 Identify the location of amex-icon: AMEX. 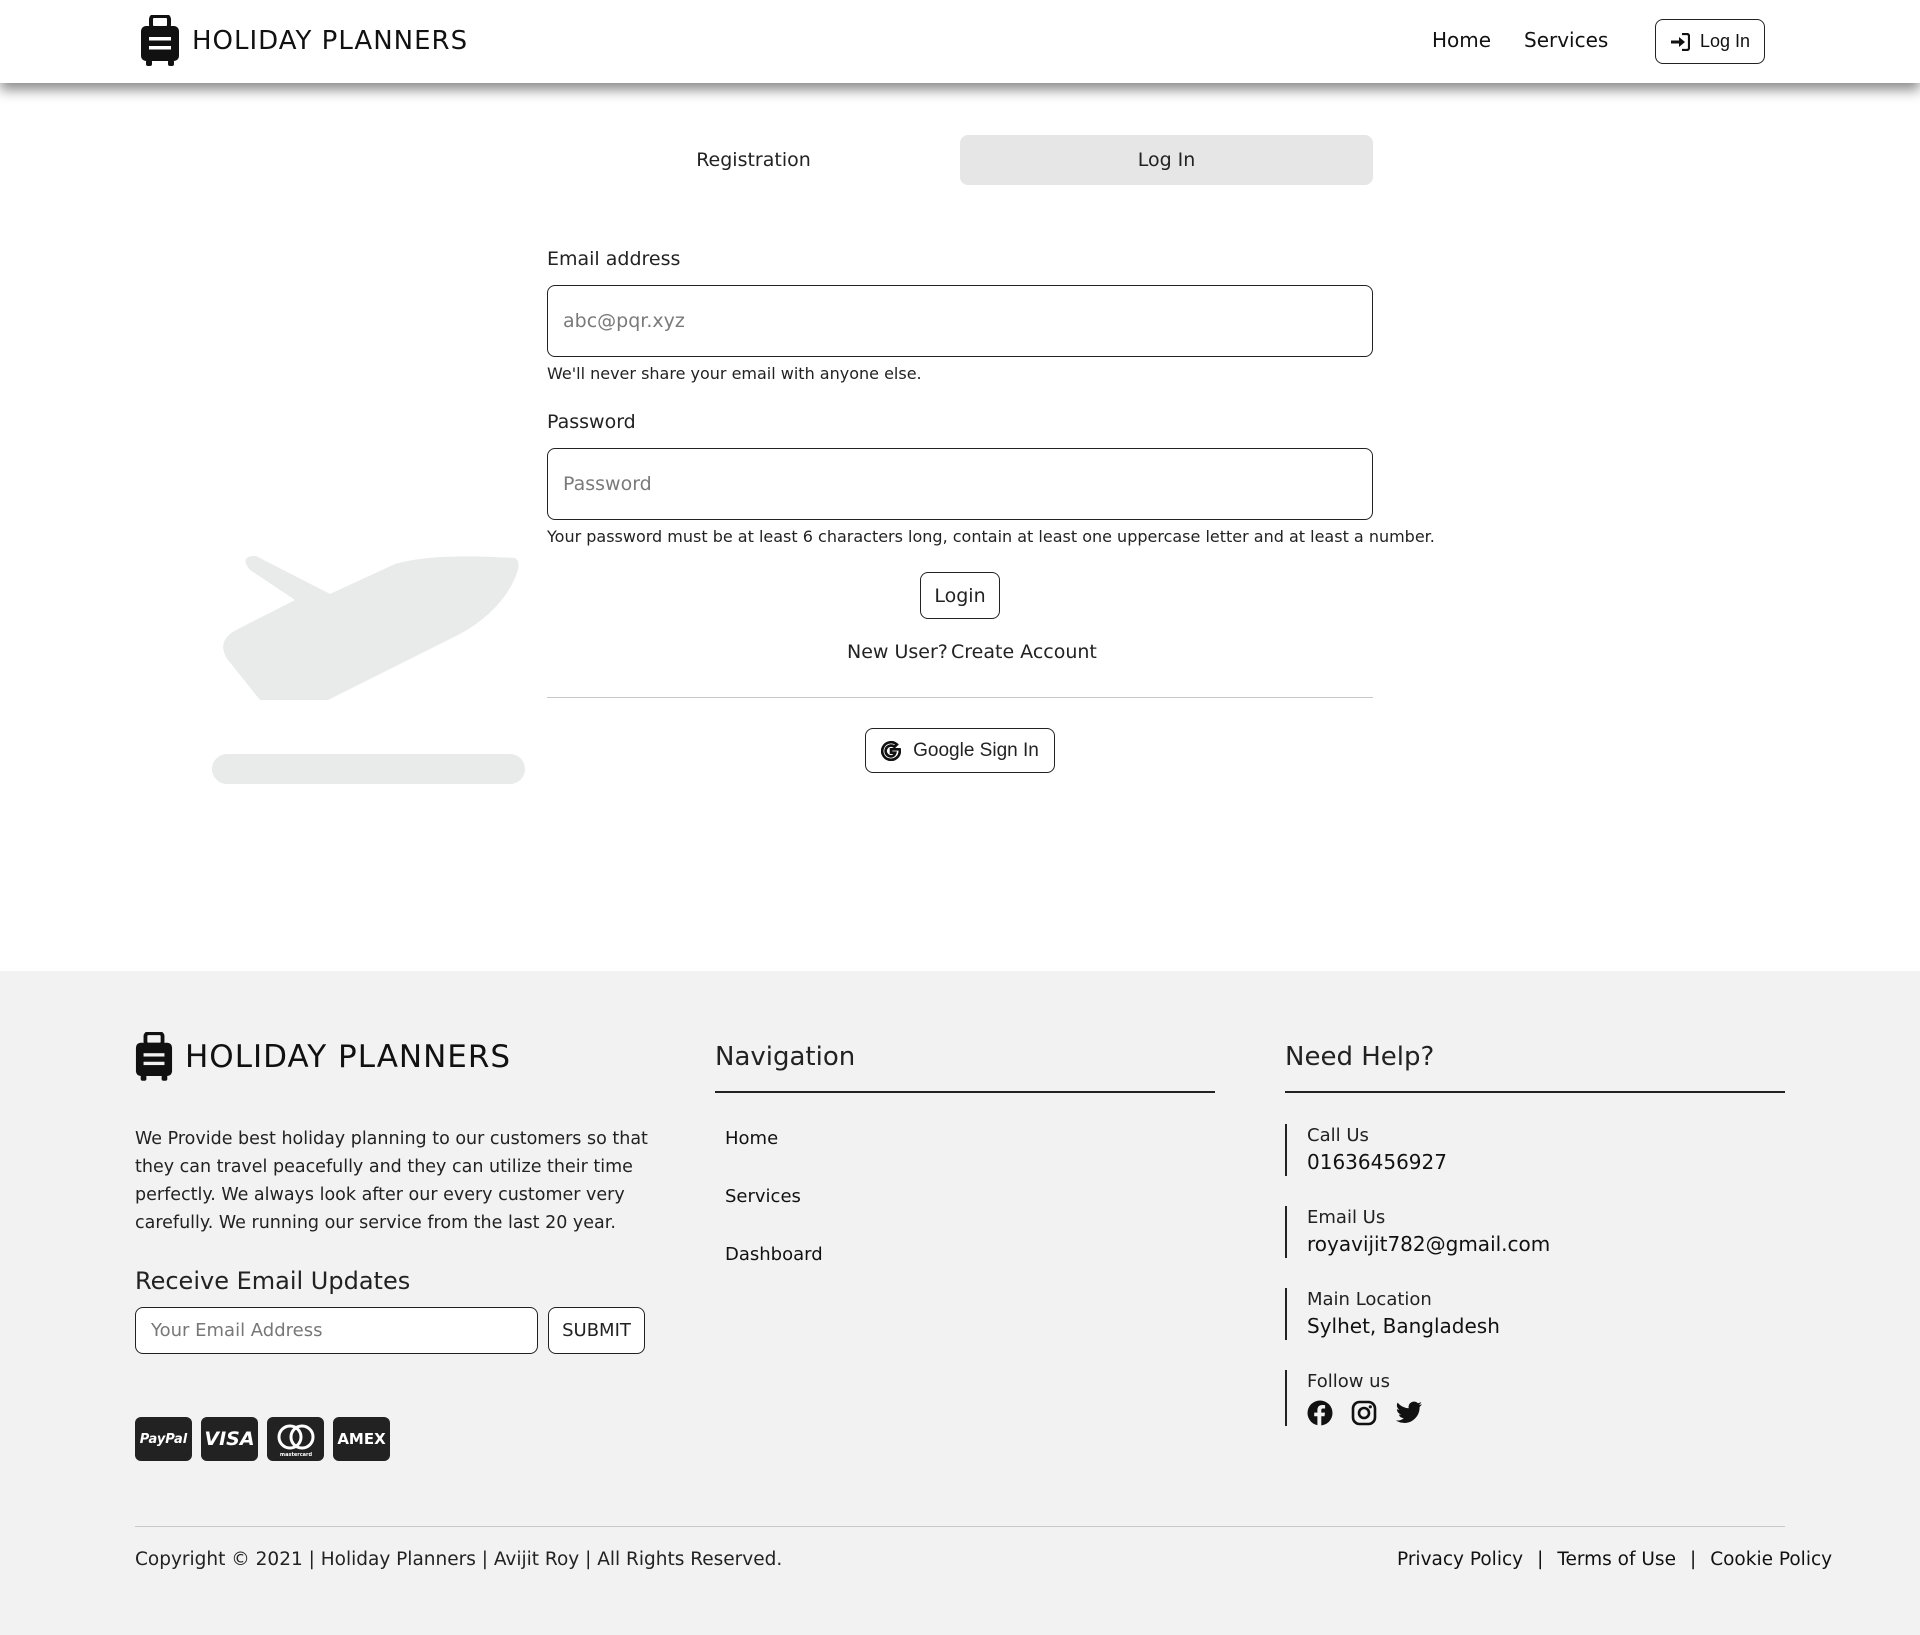
(361, 1439).